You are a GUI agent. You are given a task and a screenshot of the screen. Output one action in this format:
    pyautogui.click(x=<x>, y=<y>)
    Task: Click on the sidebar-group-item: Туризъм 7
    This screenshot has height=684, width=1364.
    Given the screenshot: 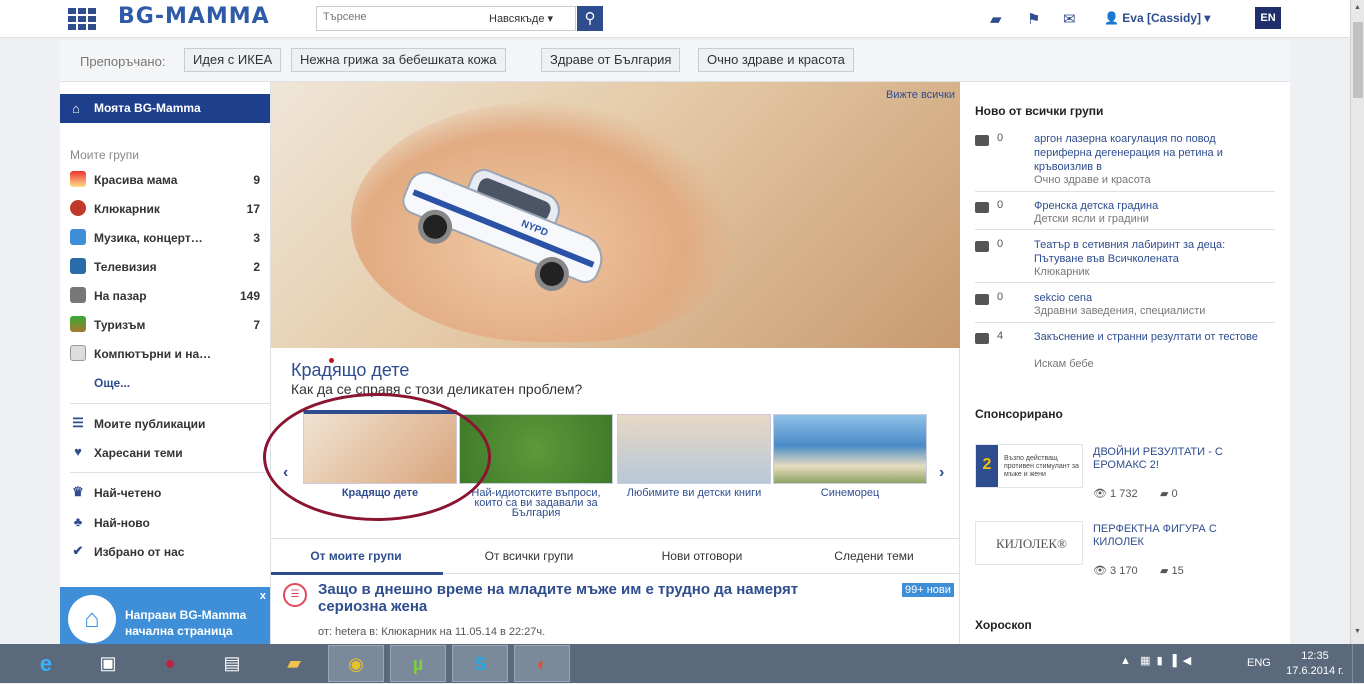 What is the action you would take?
    pyautogui.click(x=165, y=325)
    